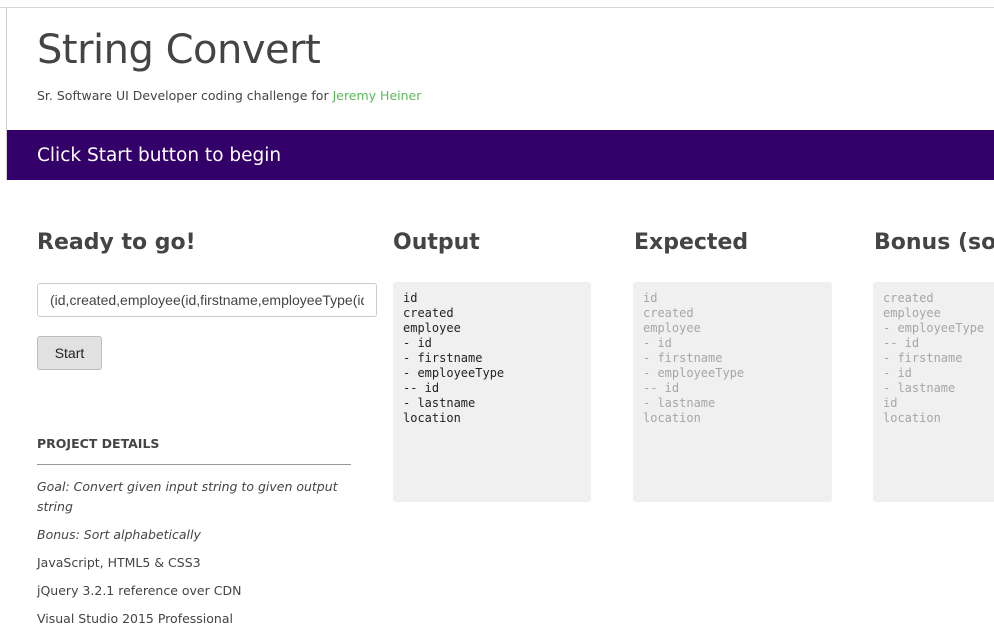 This screenshot has width=994, height=637. I want to click on project-details-heading: PROJECT DETAILS, so click(98, 443).